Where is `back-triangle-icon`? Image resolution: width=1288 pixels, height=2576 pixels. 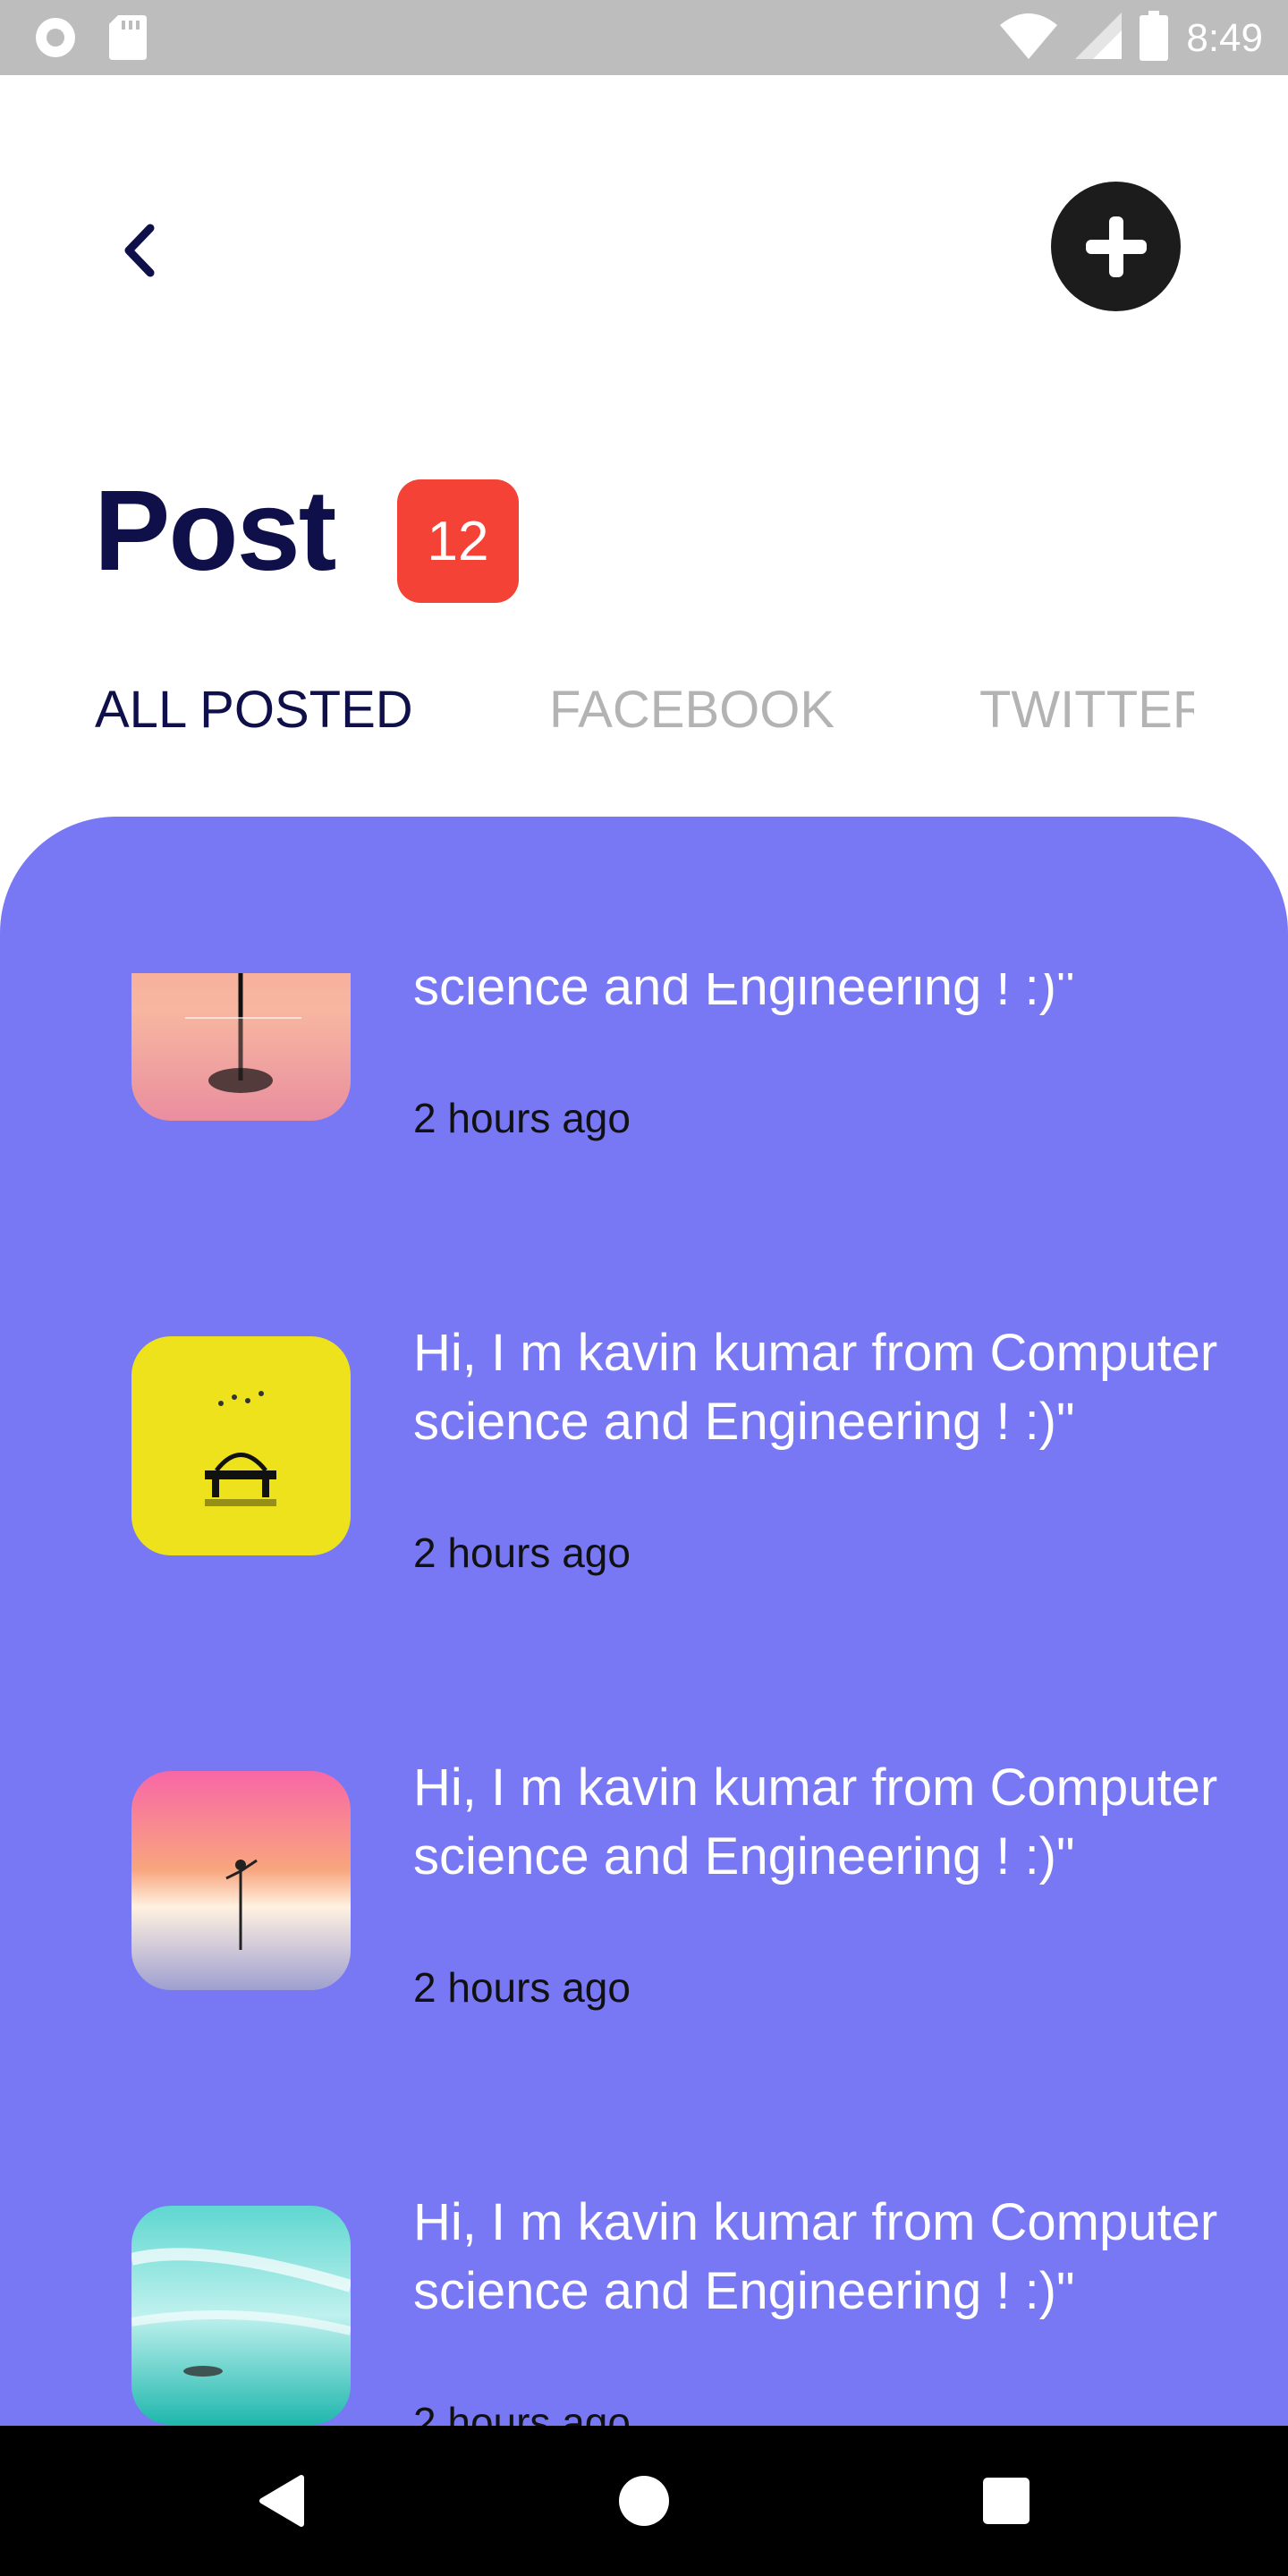
back-triangle-icon is located at coordinates (281, 2501).